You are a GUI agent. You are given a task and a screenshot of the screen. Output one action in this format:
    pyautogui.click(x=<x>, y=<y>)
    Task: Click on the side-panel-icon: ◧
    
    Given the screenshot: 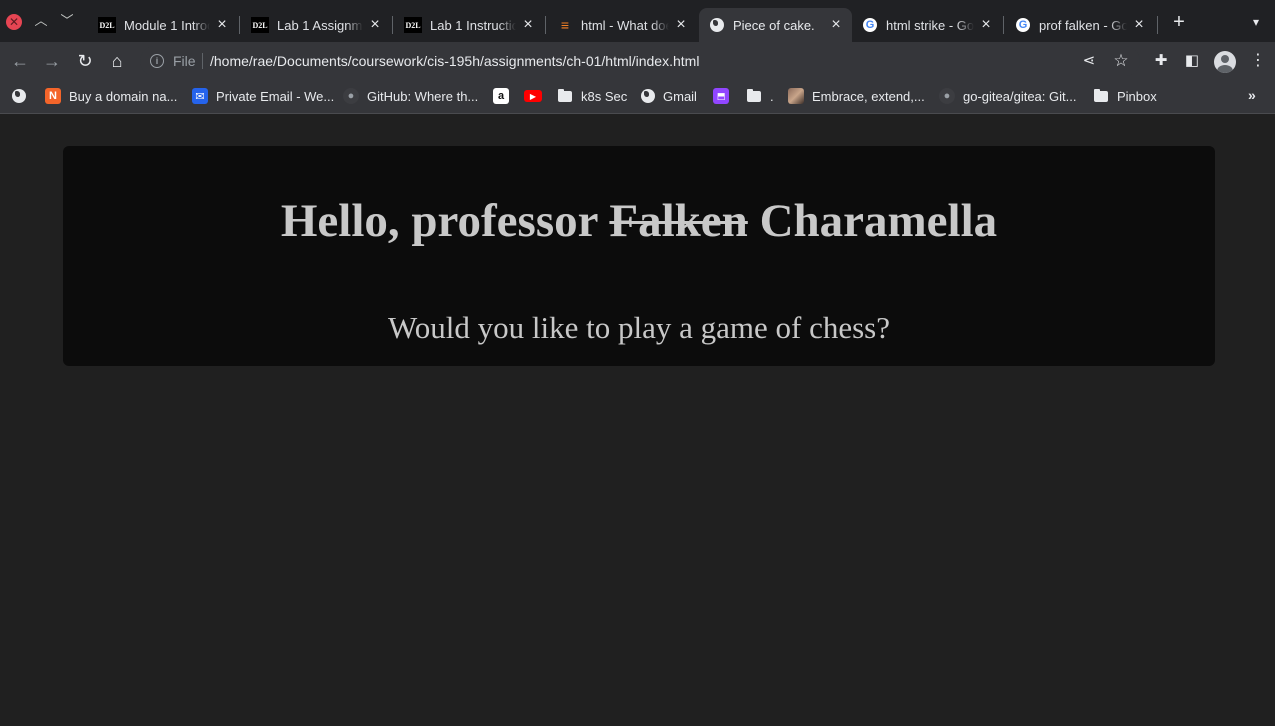 What is the action you would take?
    pyautogui.click(x=1192, y=61)
    